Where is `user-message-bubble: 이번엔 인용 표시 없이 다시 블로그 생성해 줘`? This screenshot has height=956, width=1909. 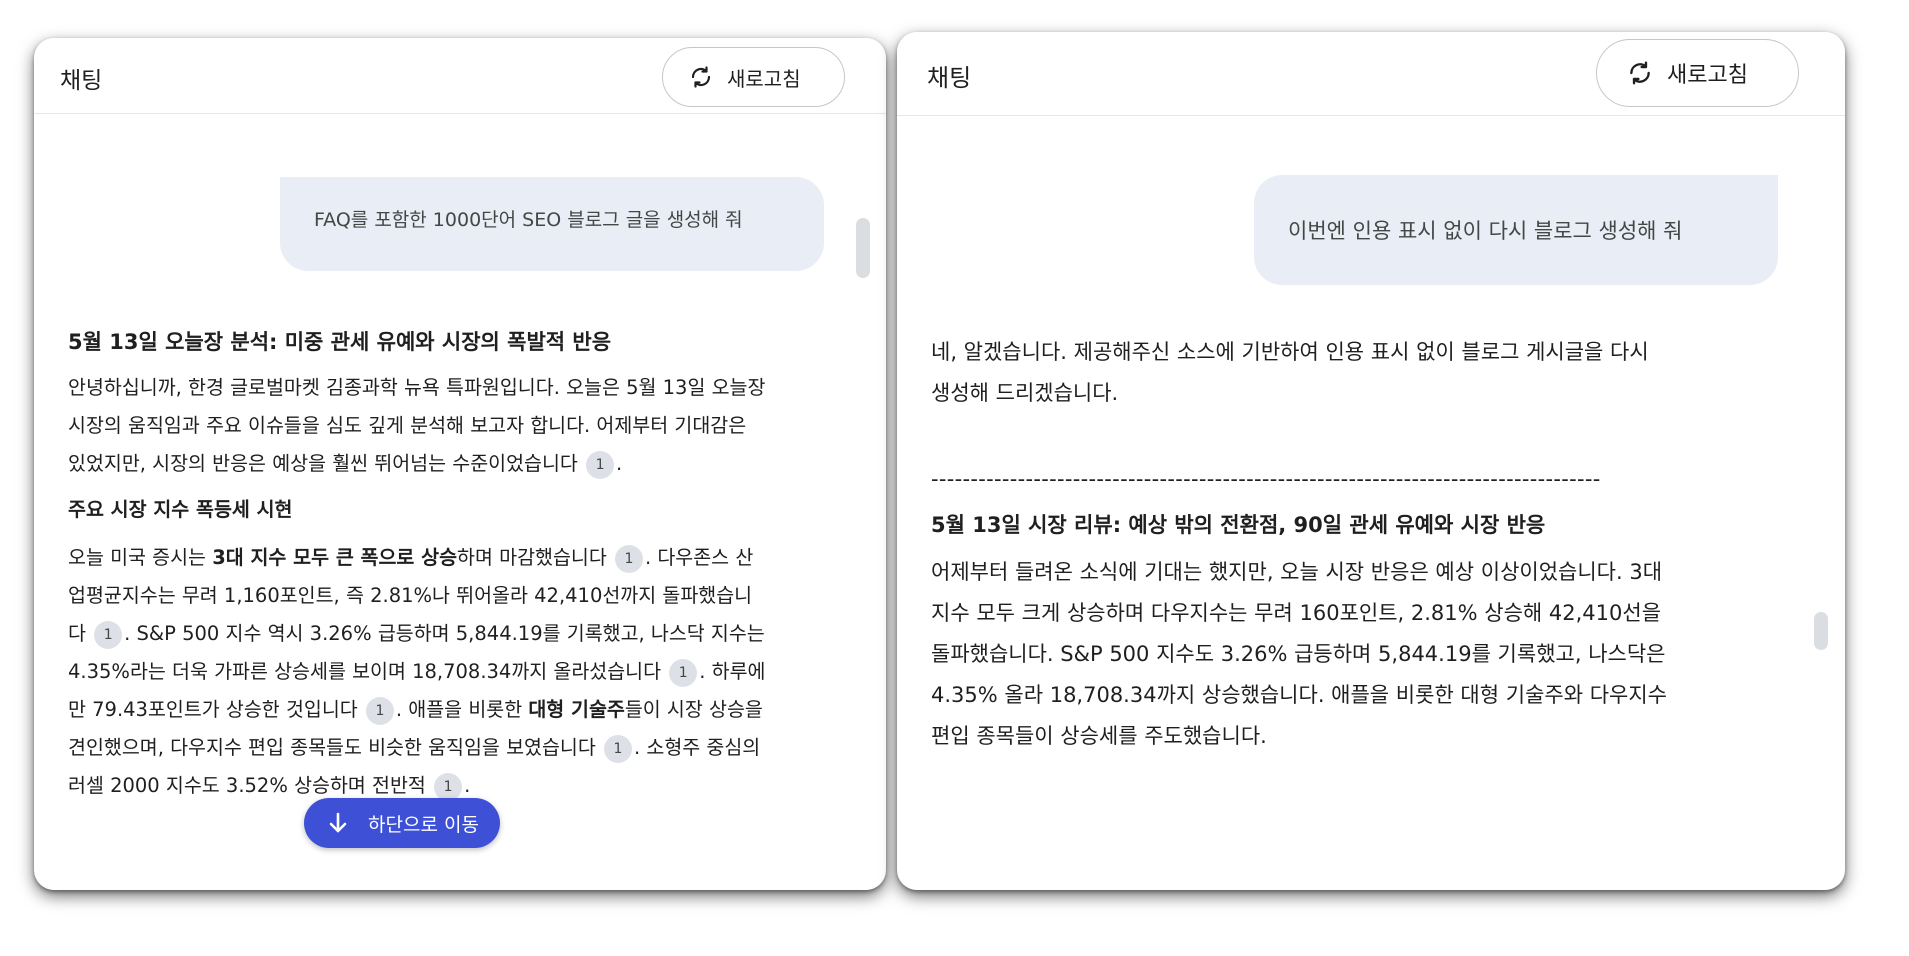
user-message-bubble: 이번엔 인용 표시 없이 다시 블로그 생성해 줘 is located at coordinates (1516, 230).